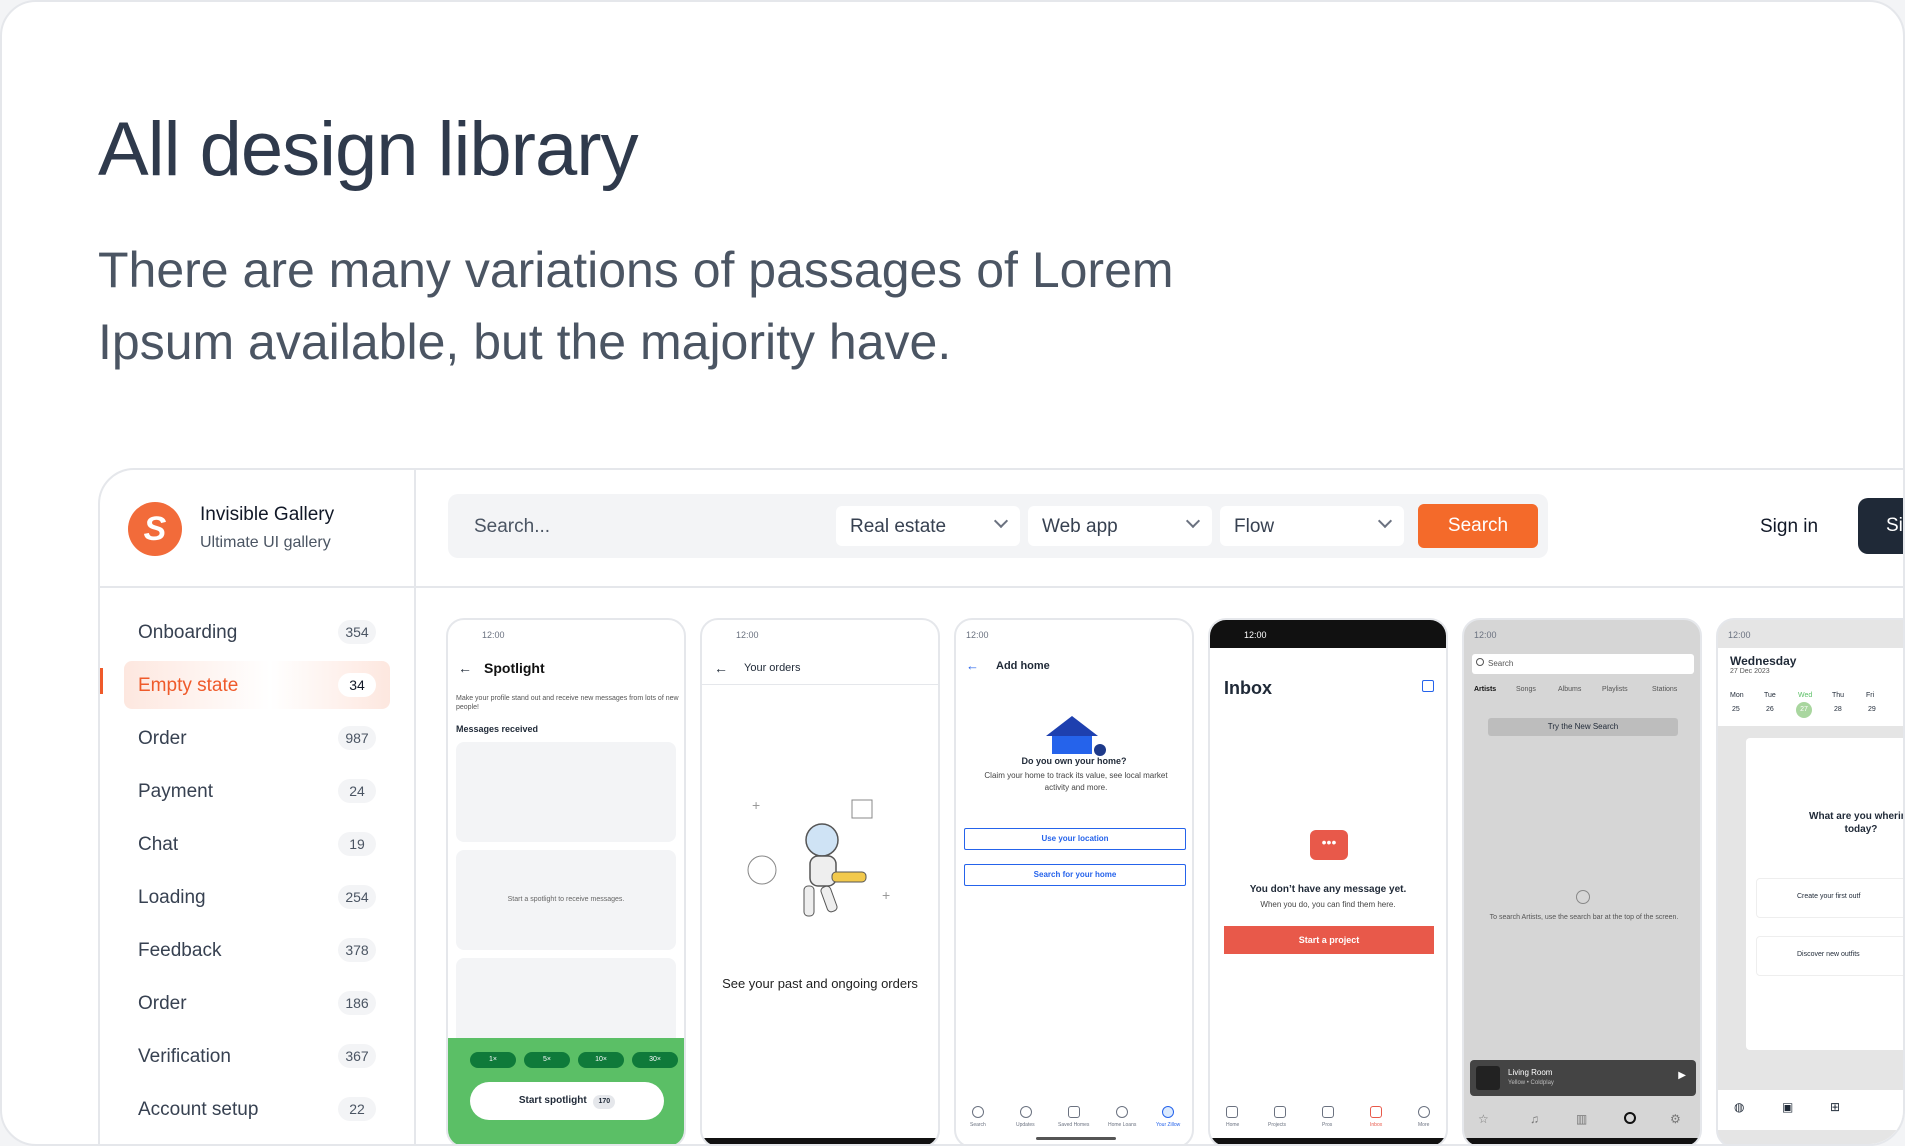 Image resolution: width=1905 pixels, height=1146 pixels. I want to click on date-26: 26, so click(1770, 709).